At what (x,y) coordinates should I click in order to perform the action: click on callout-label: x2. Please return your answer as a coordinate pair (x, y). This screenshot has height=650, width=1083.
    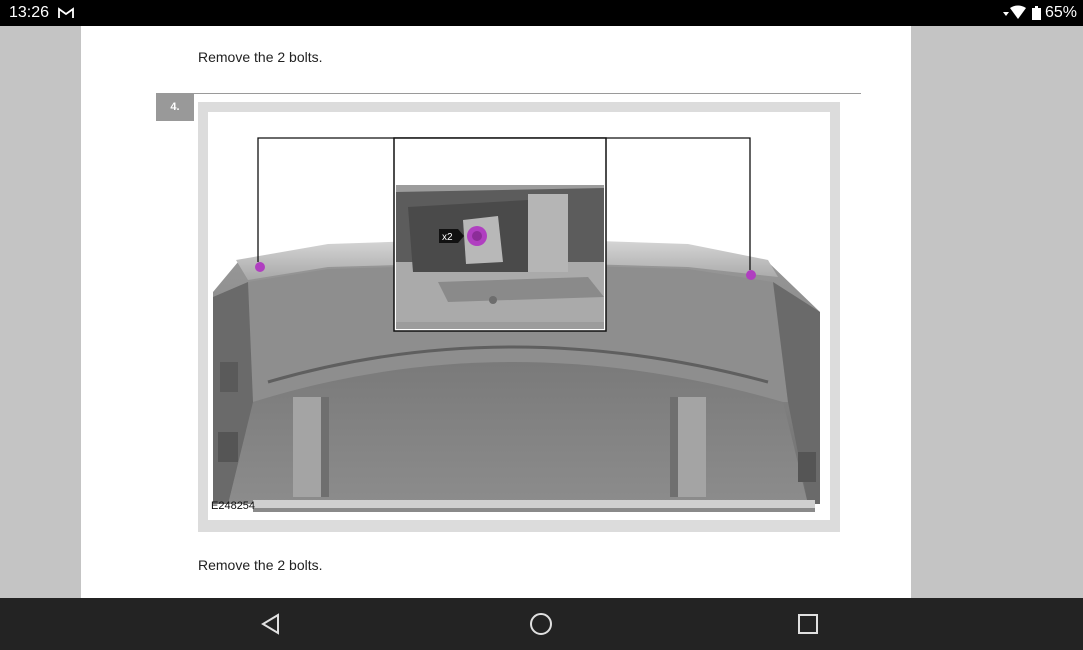
    Looking at the image, I should click on (447, 237).